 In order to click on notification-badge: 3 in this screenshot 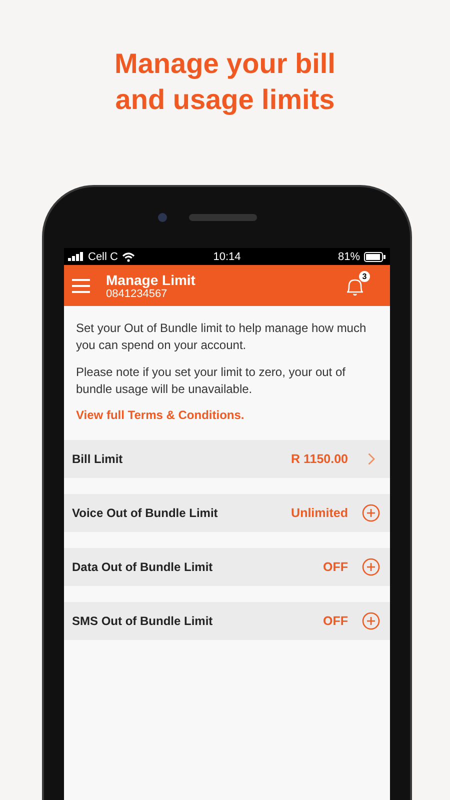, I will do `click(364, 276)`.